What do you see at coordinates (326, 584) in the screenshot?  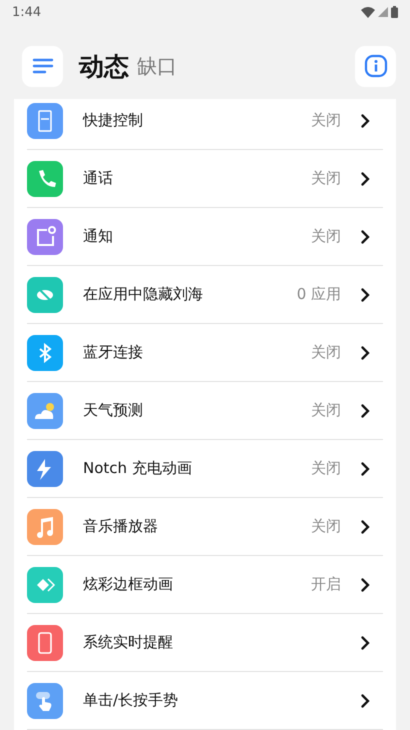 I see `row-status: 开启` at bounding box center [326, 584].